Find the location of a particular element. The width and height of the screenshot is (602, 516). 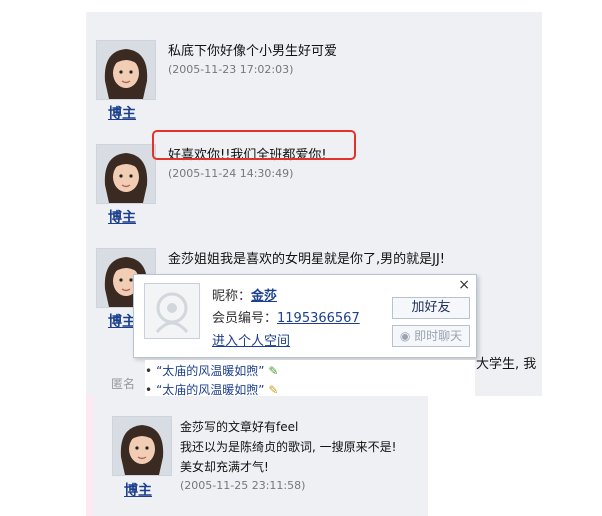

comment-text: 私底下你好像个小男生好可爱 is located at coordinates (253, 51).